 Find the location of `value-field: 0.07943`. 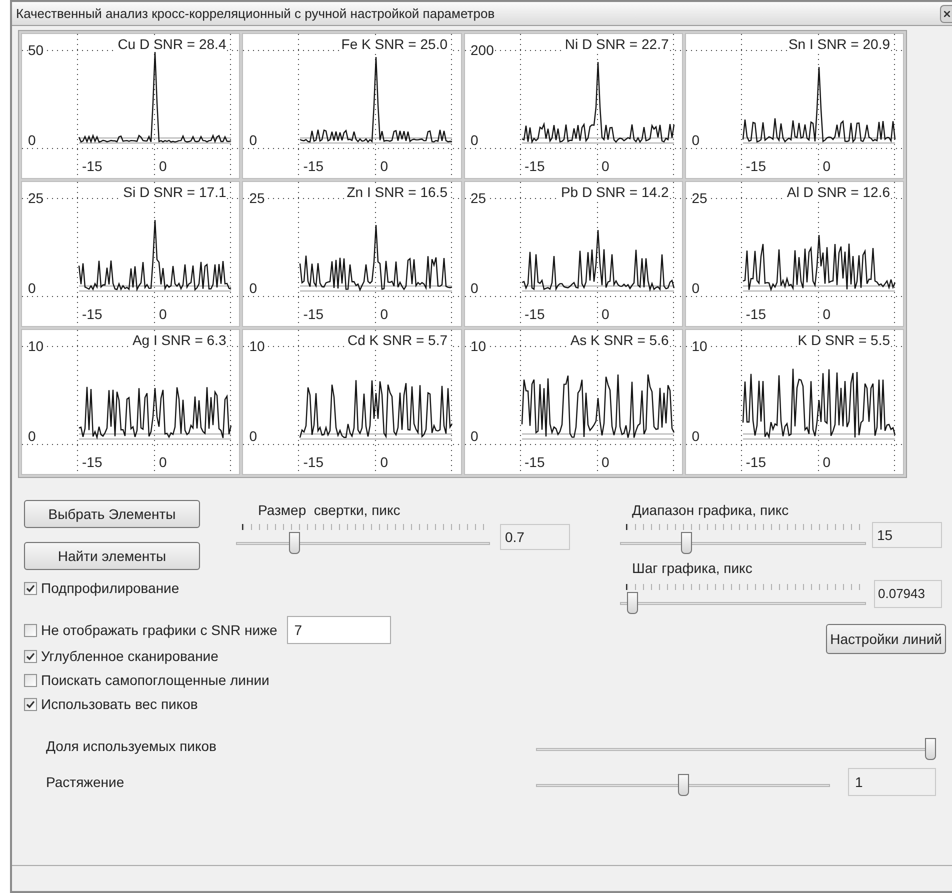

value-field: 0.07943 is located at coordinates (908, 594).